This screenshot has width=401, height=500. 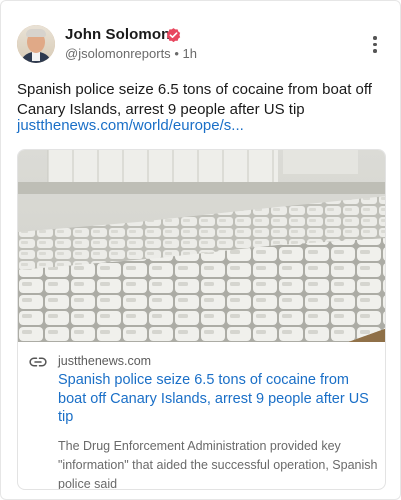 I want to click on author-handle: @jsolomonreports, so click(x=118, y=53).